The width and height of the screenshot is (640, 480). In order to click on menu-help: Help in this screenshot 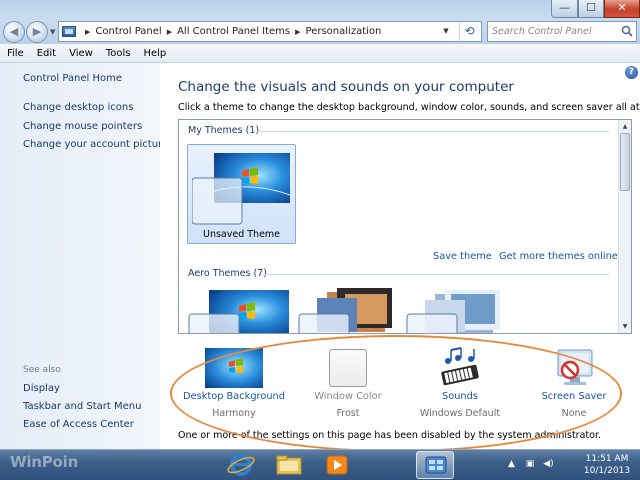, I will do `click(154, 53)`.